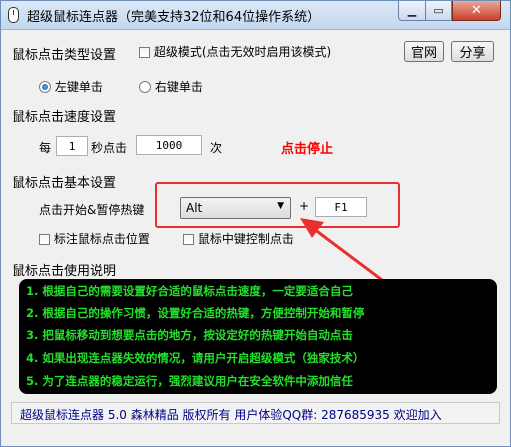  I want to click on official-site-label: 官网, so click(423, 53).